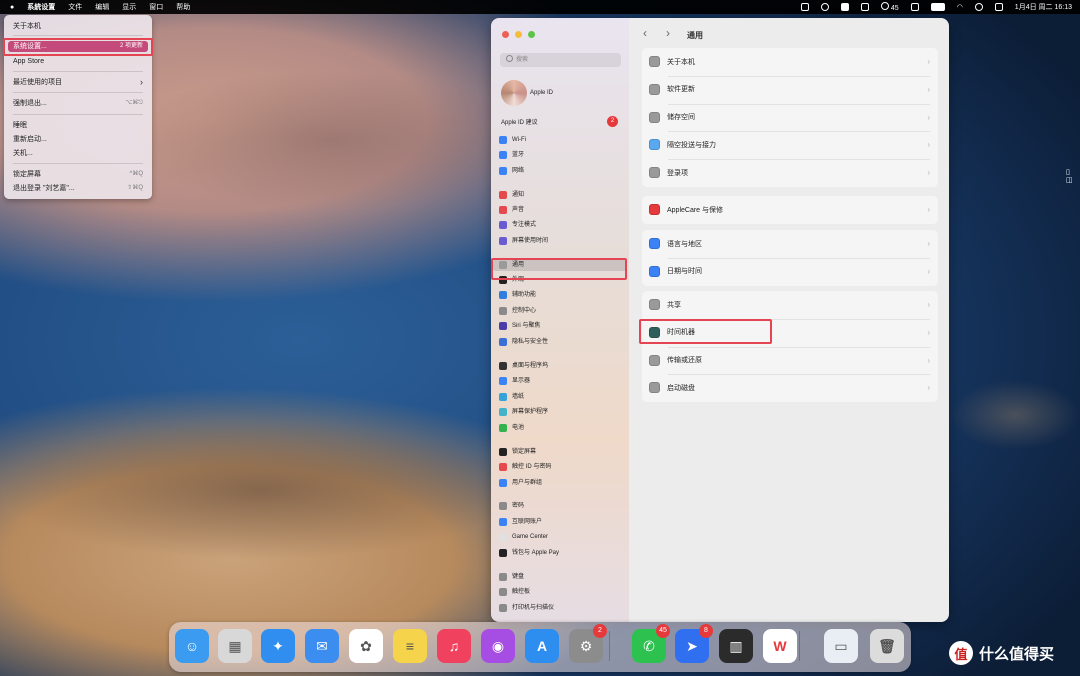 The height and width of the screenshot is (676, 1080). Describe the element at coordinates (78, 46) in the screenshot. I see `menu-item-system-settings: 系统设置... 2 项更新` at that location.